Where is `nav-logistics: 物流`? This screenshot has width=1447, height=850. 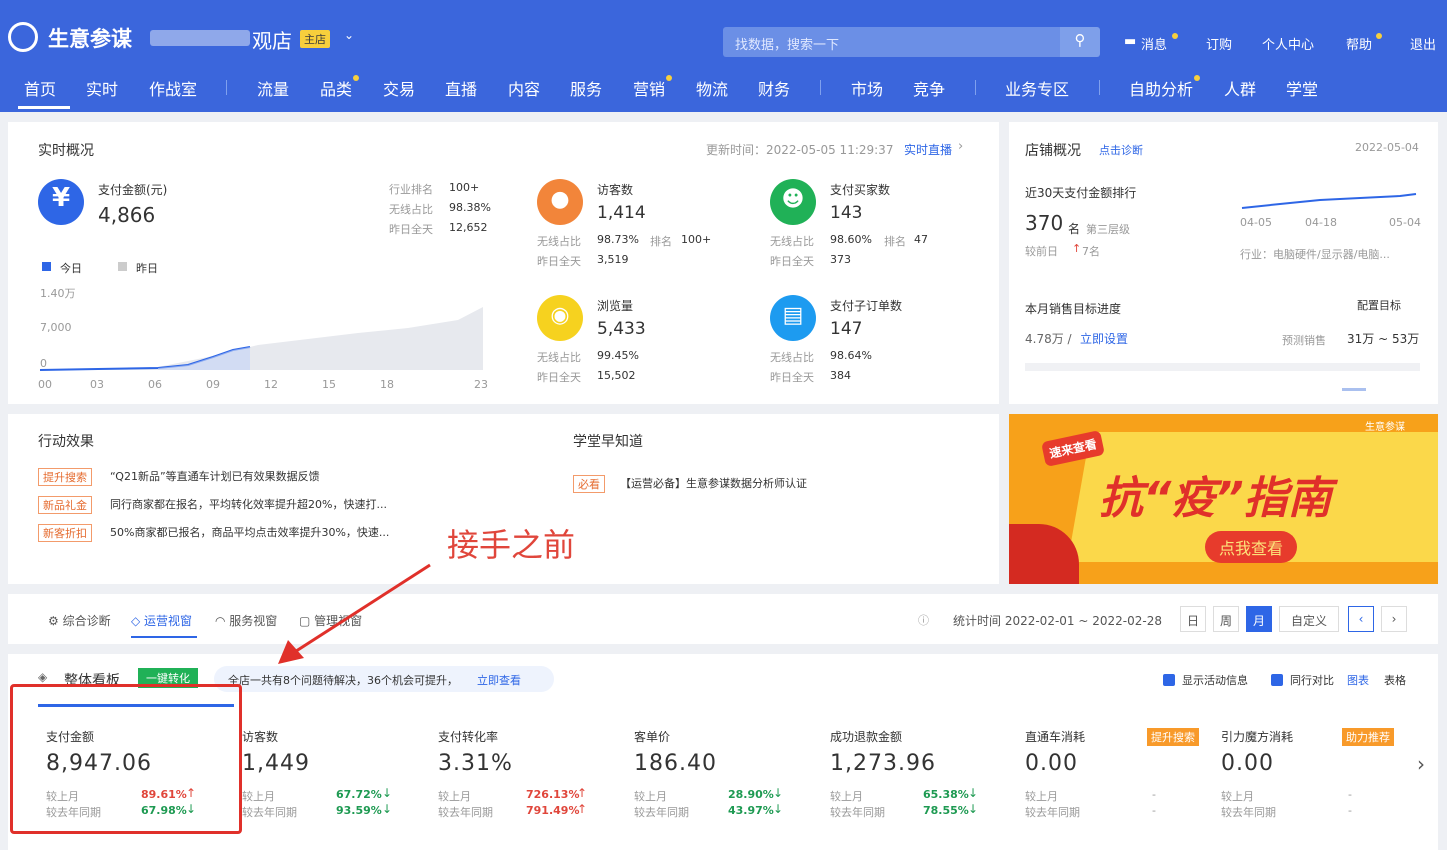 nav-logistics: 物流 is located at coordinates (712, 88).